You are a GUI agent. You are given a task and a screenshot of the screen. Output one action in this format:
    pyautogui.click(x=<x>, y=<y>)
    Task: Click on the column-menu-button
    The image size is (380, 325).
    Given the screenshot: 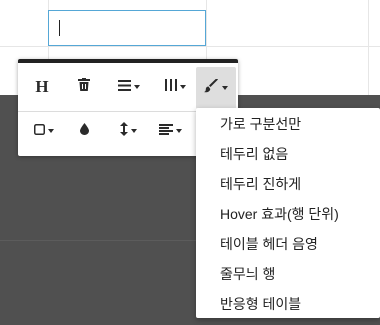 What is the action you would take?
    pyautogui.click(x=175, y=87)
    